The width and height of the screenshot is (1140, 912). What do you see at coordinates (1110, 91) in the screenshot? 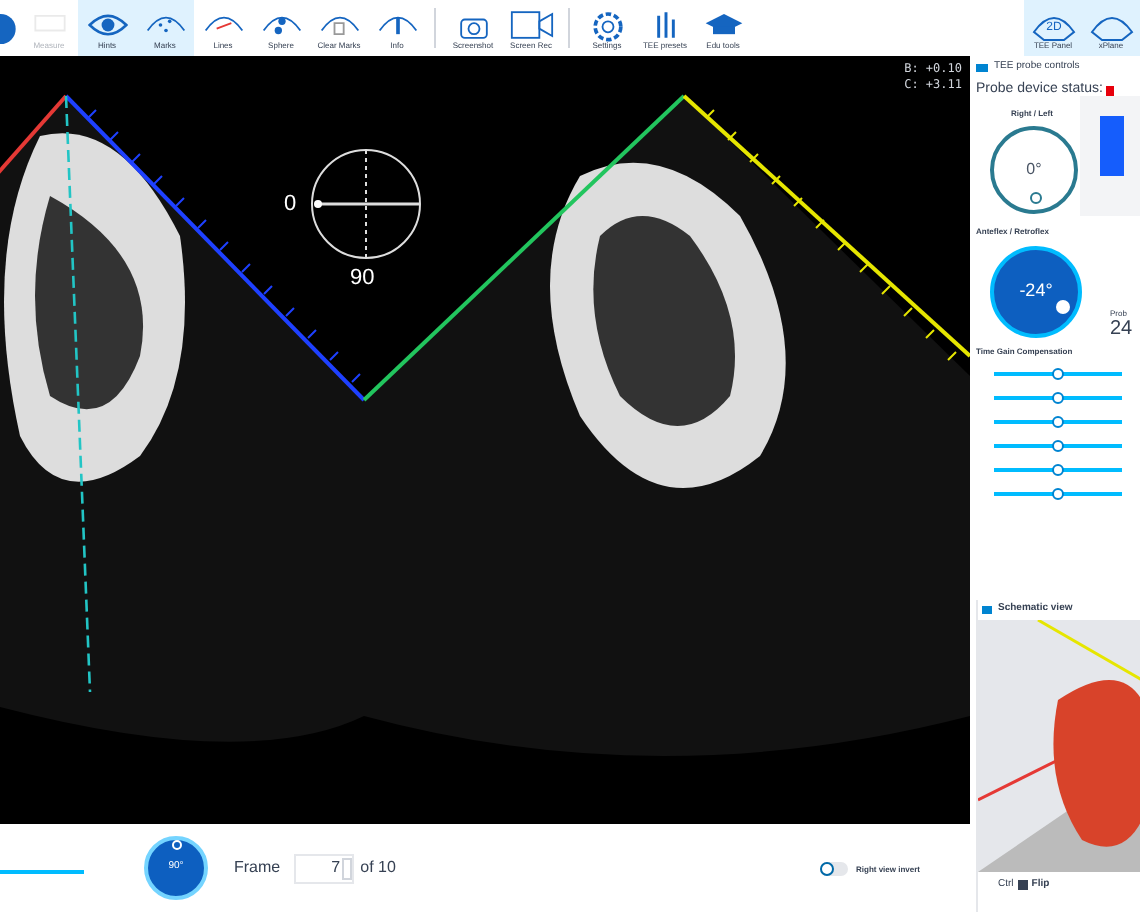
I see `status-indicator` at bounding box center [1110, 91].